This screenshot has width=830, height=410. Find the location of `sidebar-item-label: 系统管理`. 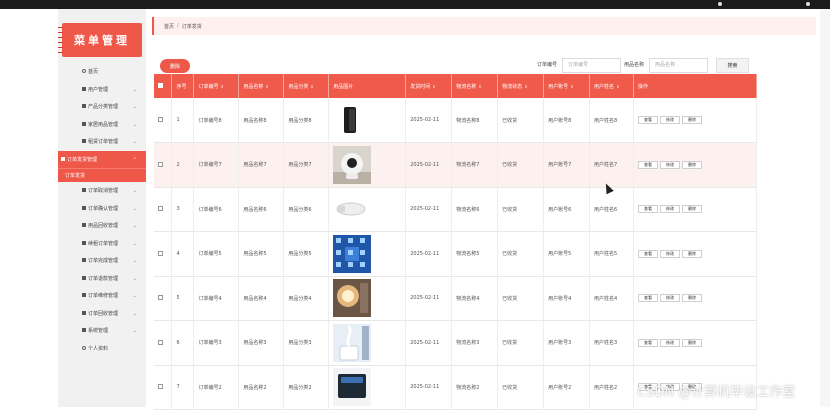

sidebar-item-label: 系统管理 is located at coordinates (98, 331).